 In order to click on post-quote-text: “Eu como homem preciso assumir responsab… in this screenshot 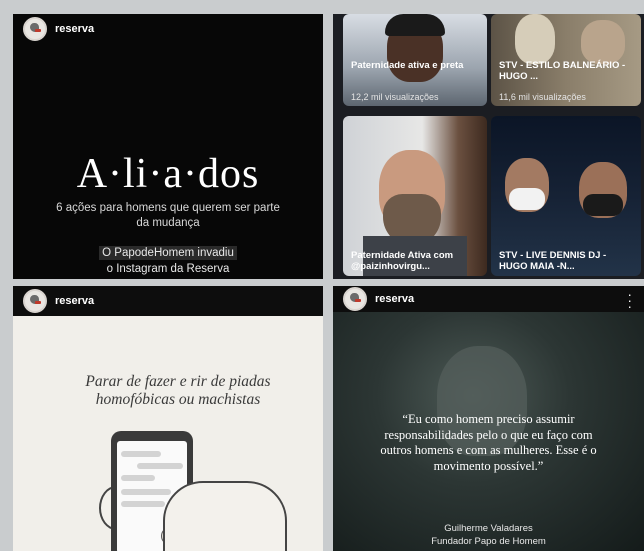, I will do `click(488, 442)`.